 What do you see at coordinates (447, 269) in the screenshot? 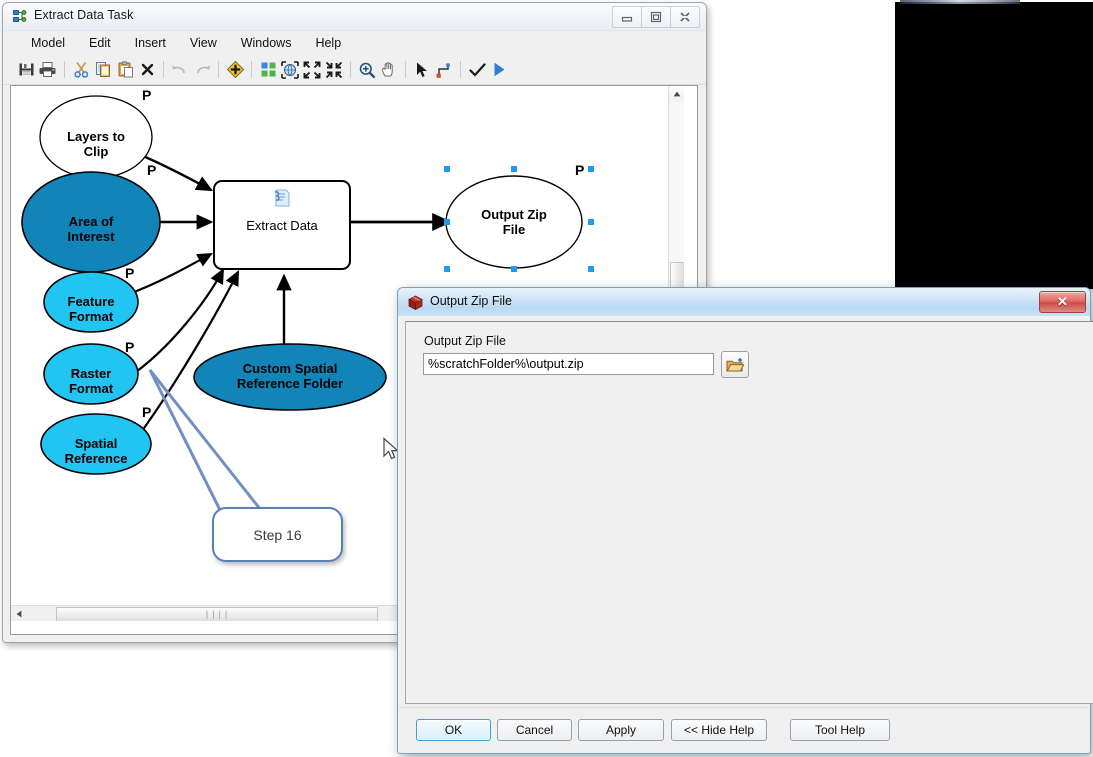
I see `selection-handle-sw` at bounding box center [447, 269].